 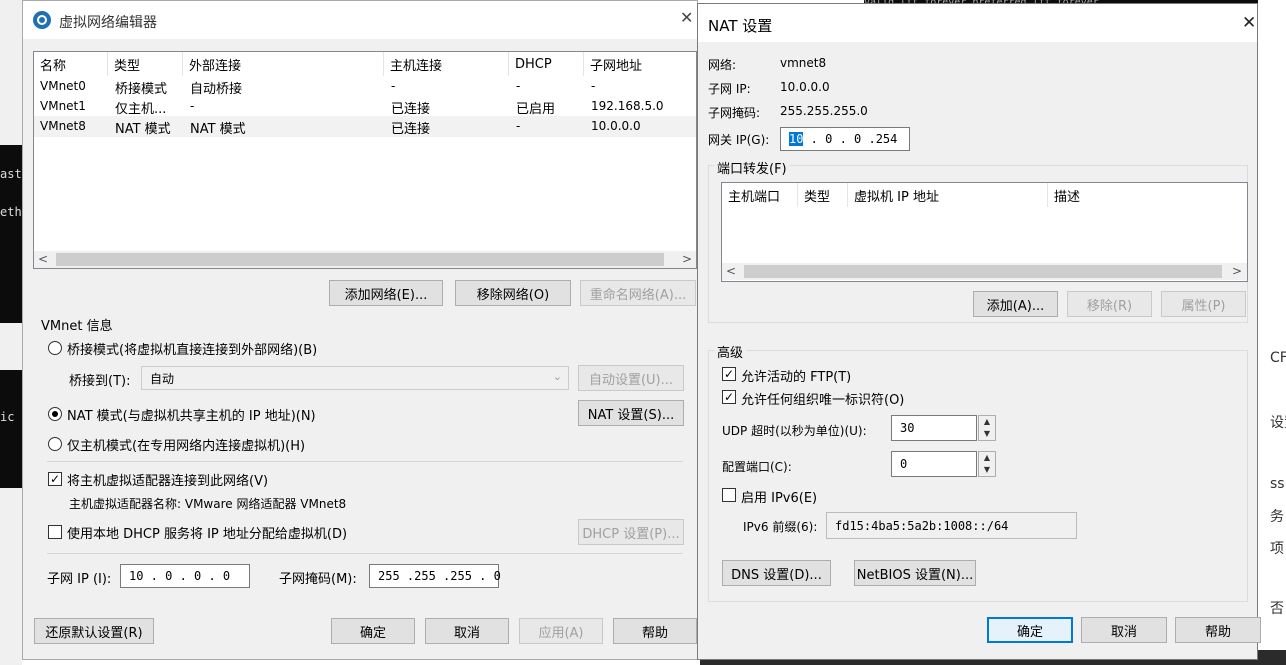 What do you see at coordinates (207, 532) in the screenshot?
I see `use-dhcp-label: 使用本地 DHCP 服务将 IP 地址分配给虚拟机(D)` at bounding box center [207, 532].